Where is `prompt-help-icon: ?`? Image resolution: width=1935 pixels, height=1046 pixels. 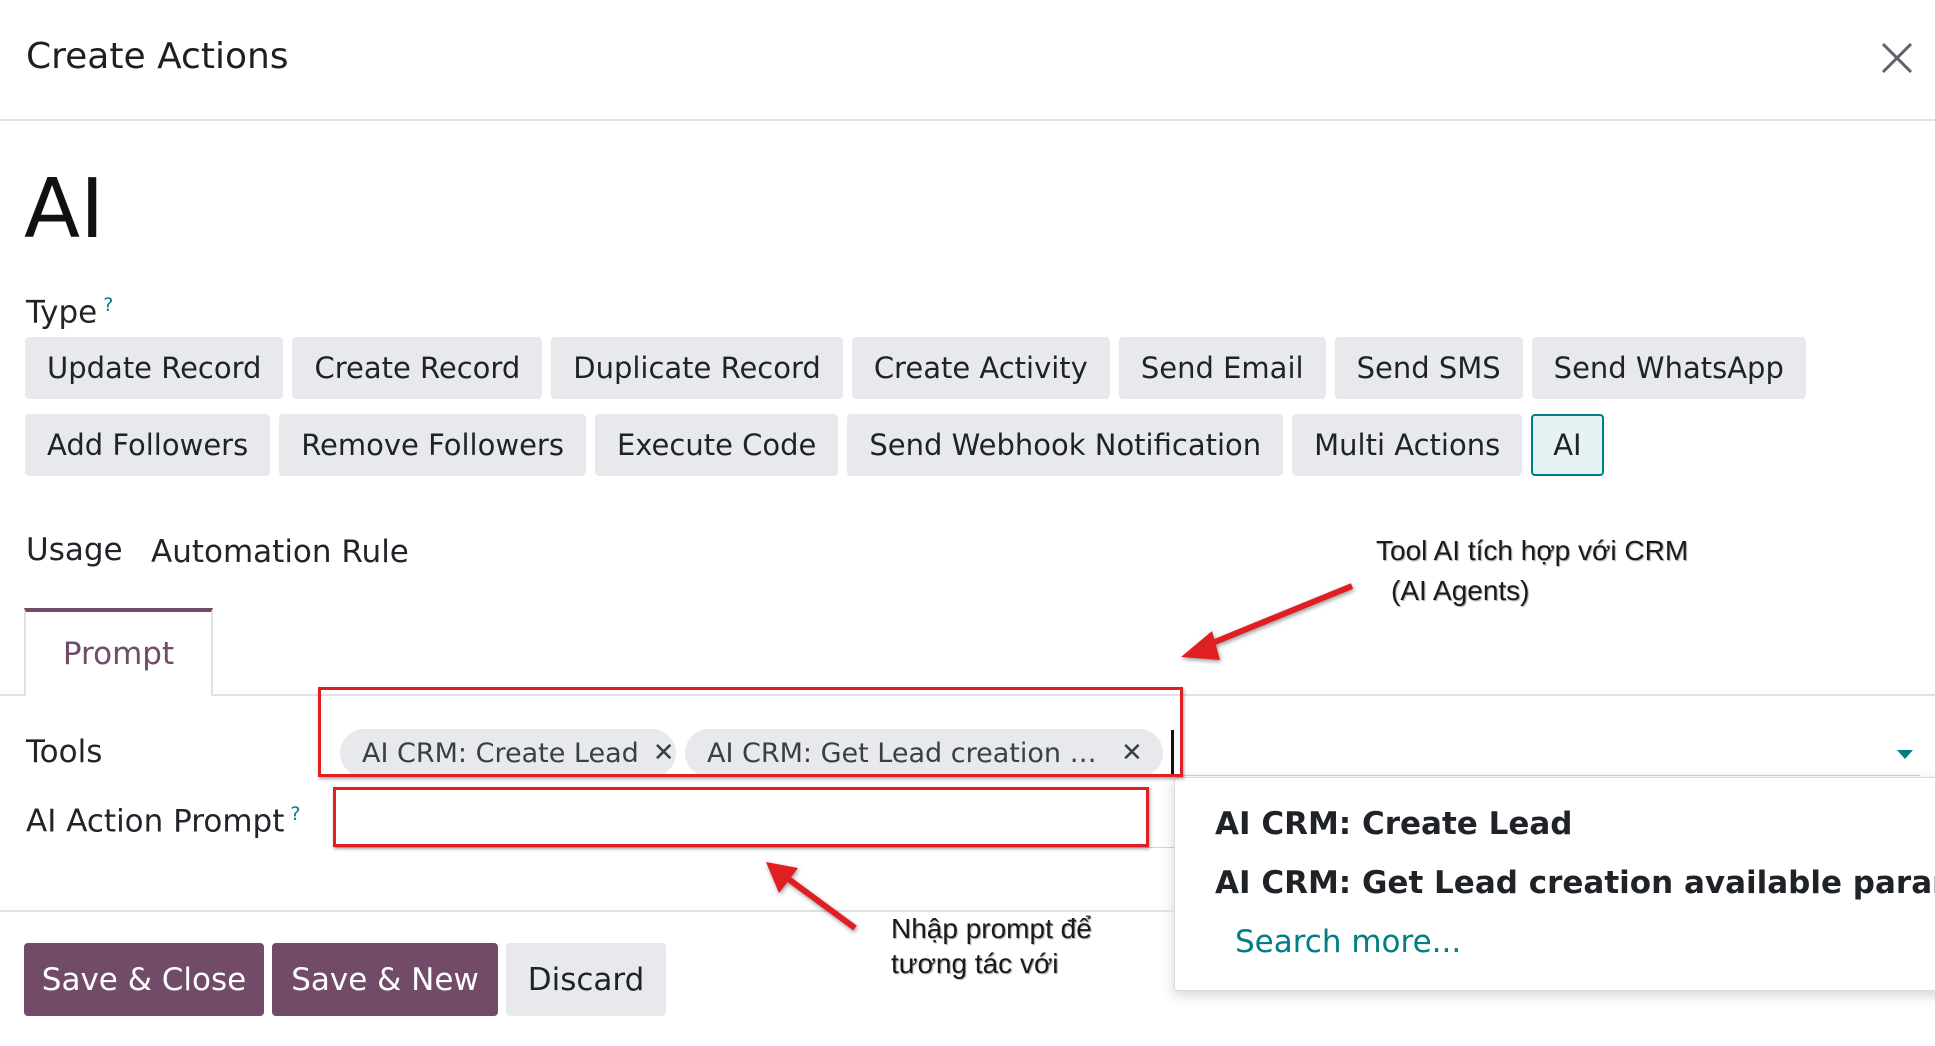 prompt-help-icon: ? is located at coordinates (295, 814).